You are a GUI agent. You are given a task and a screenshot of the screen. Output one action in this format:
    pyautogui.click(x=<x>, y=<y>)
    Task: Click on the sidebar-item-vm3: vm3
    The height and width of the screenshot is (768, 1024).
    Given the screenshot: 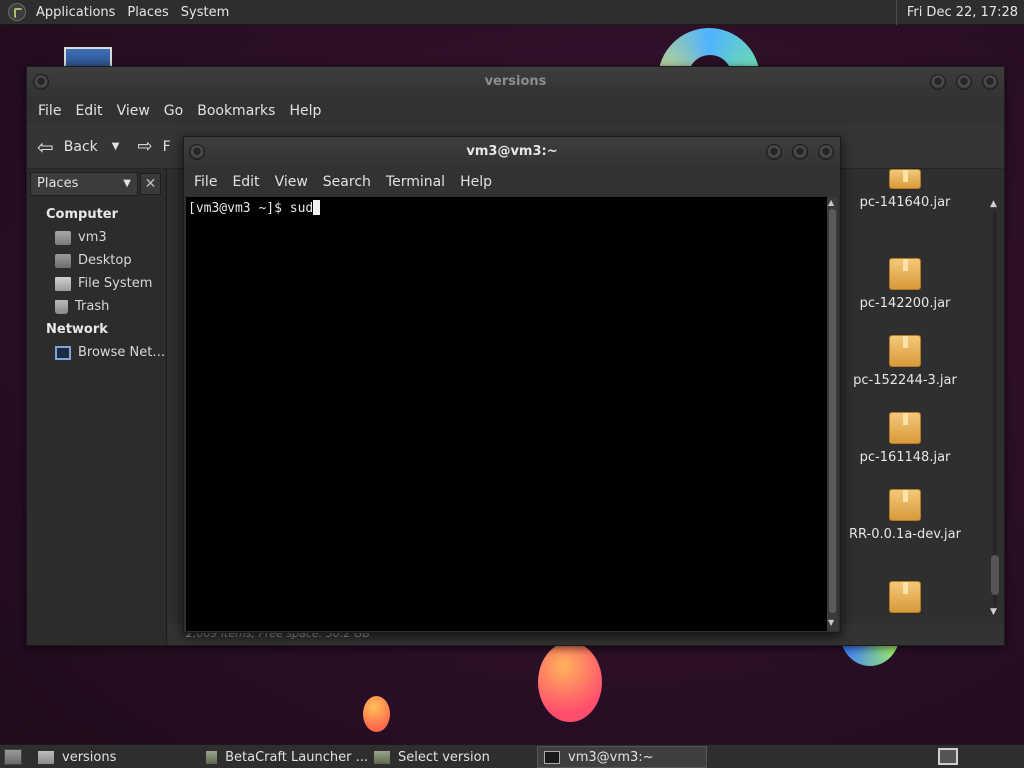 What is the action you would take?
    pyautogui.click(x=81, y=237)
    